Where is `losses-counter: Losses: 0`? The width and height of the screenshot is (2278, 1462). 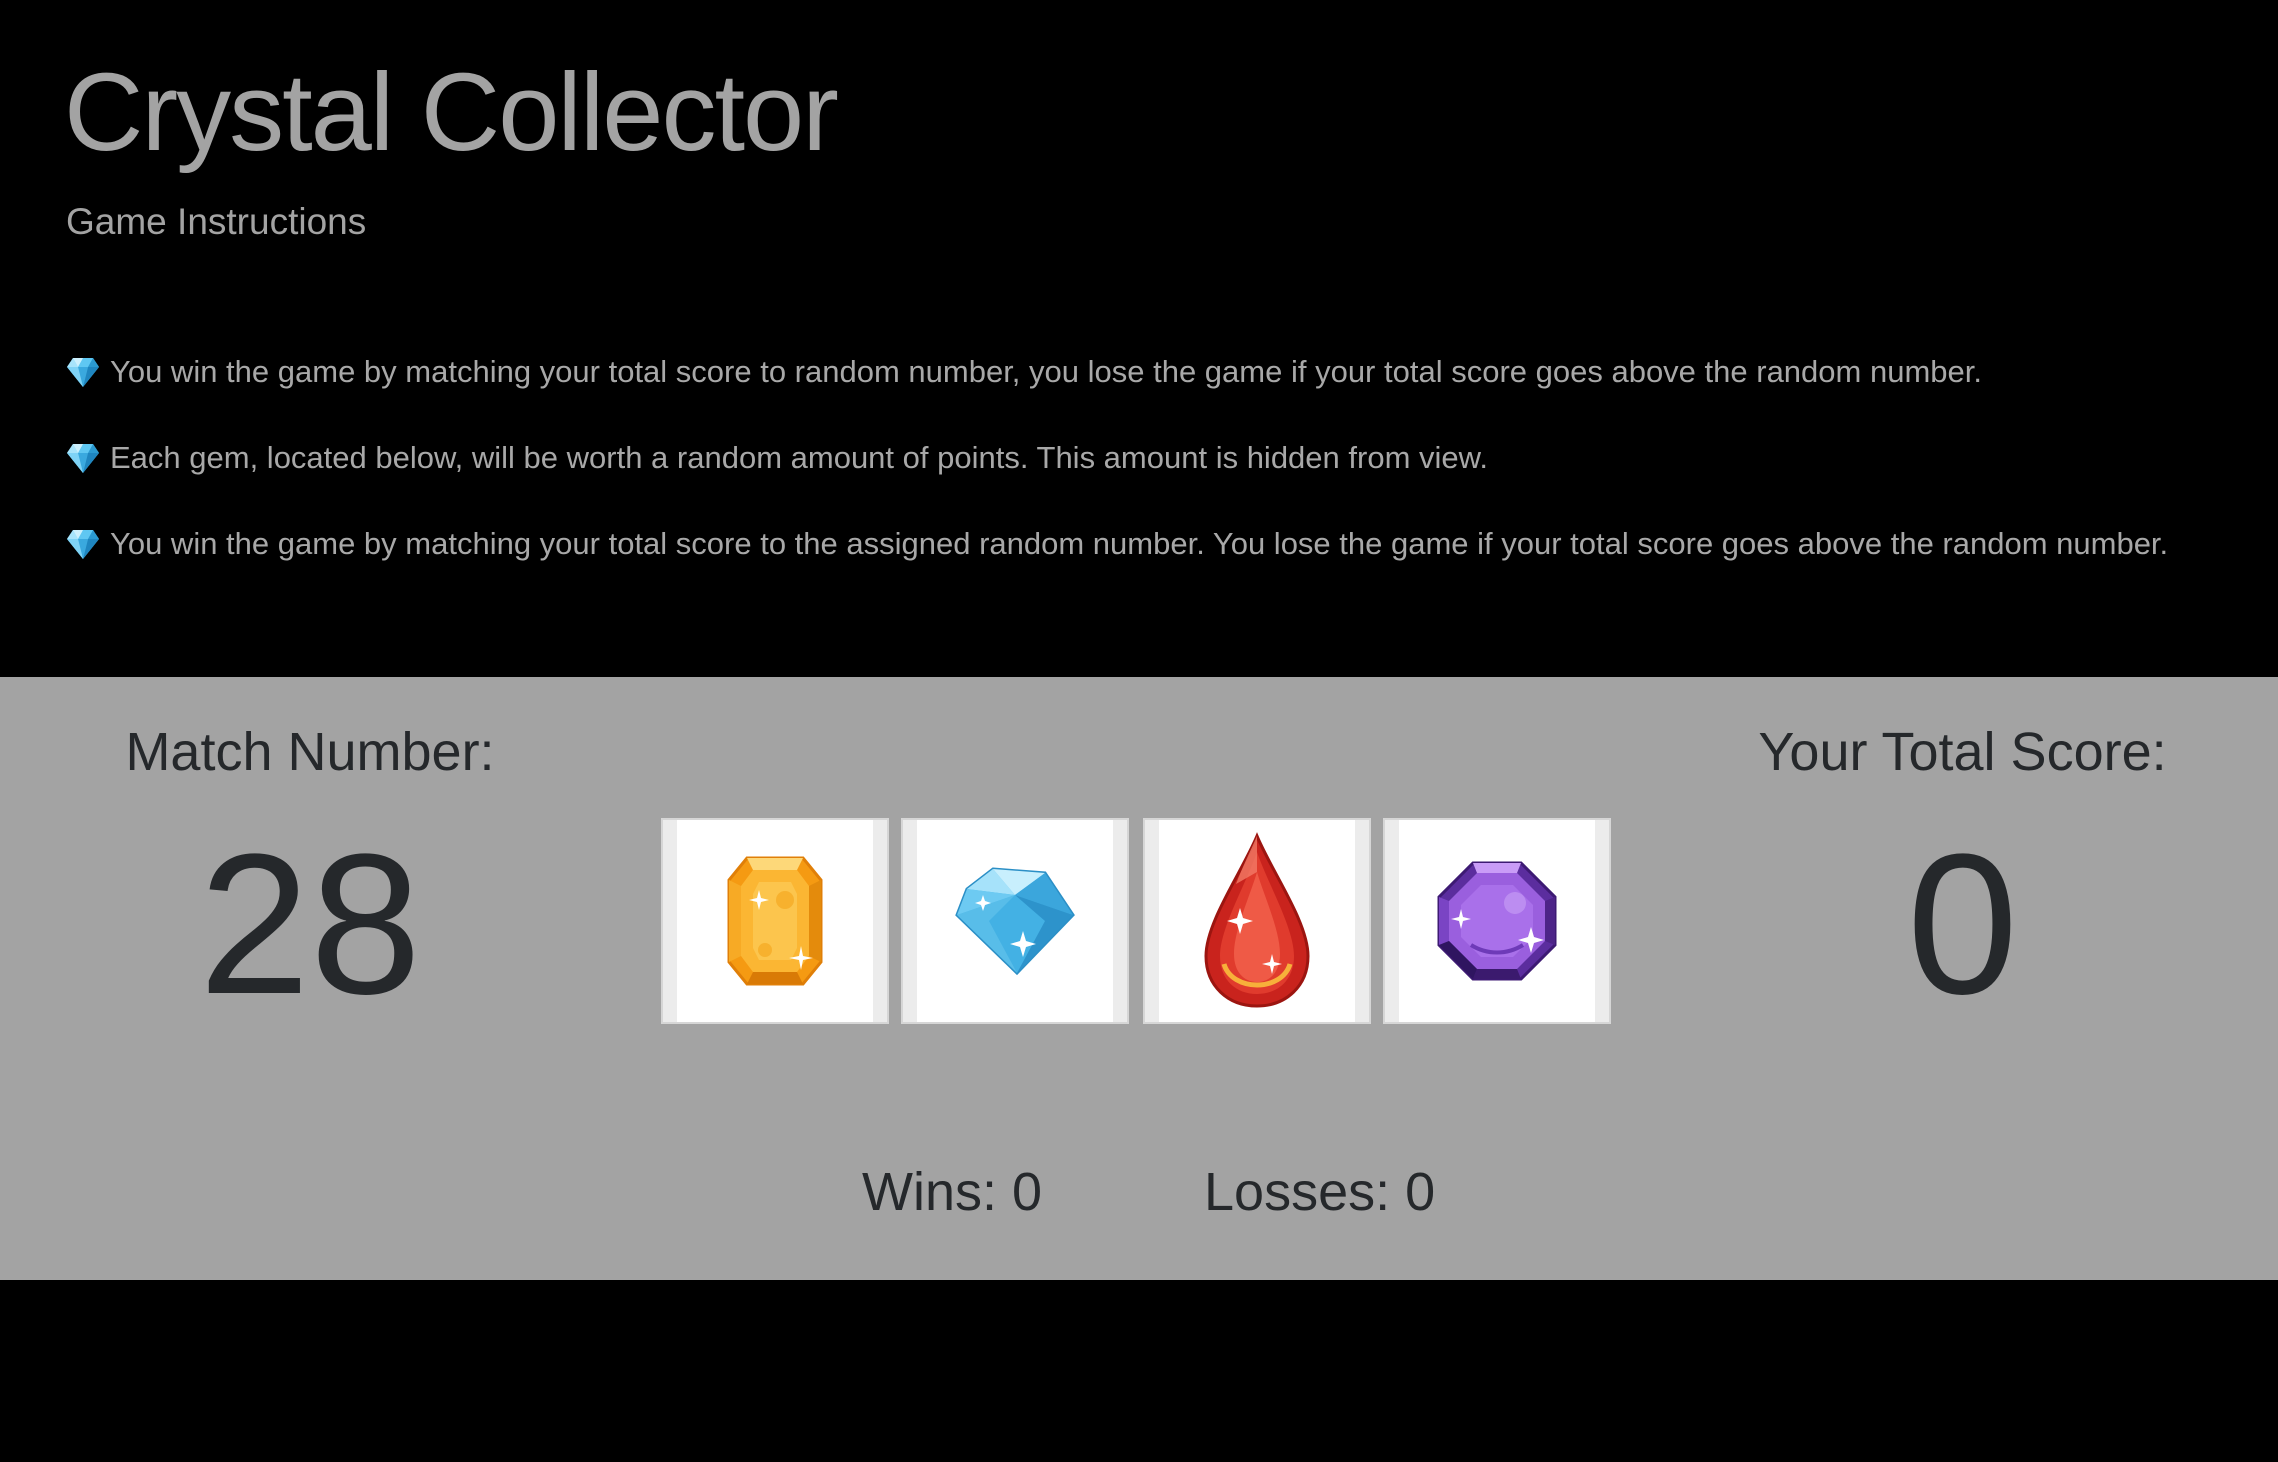
losses-counter: Losses: 0 is located at coordinates (1320, 1192).